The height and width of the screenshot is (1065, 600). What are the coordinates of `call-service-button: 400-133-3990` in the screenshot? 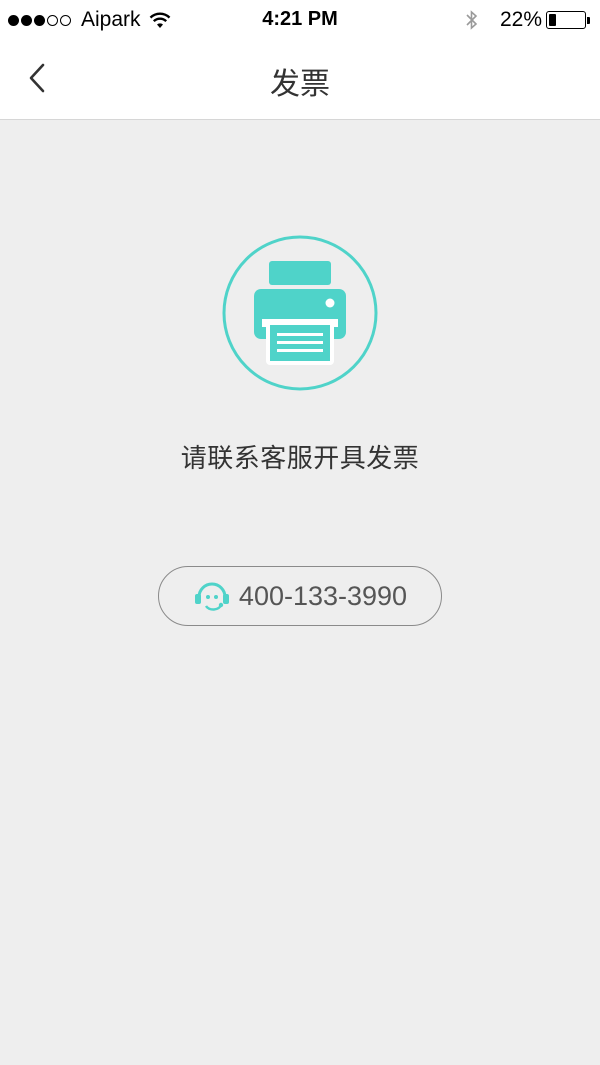 It's located at (300, 596).